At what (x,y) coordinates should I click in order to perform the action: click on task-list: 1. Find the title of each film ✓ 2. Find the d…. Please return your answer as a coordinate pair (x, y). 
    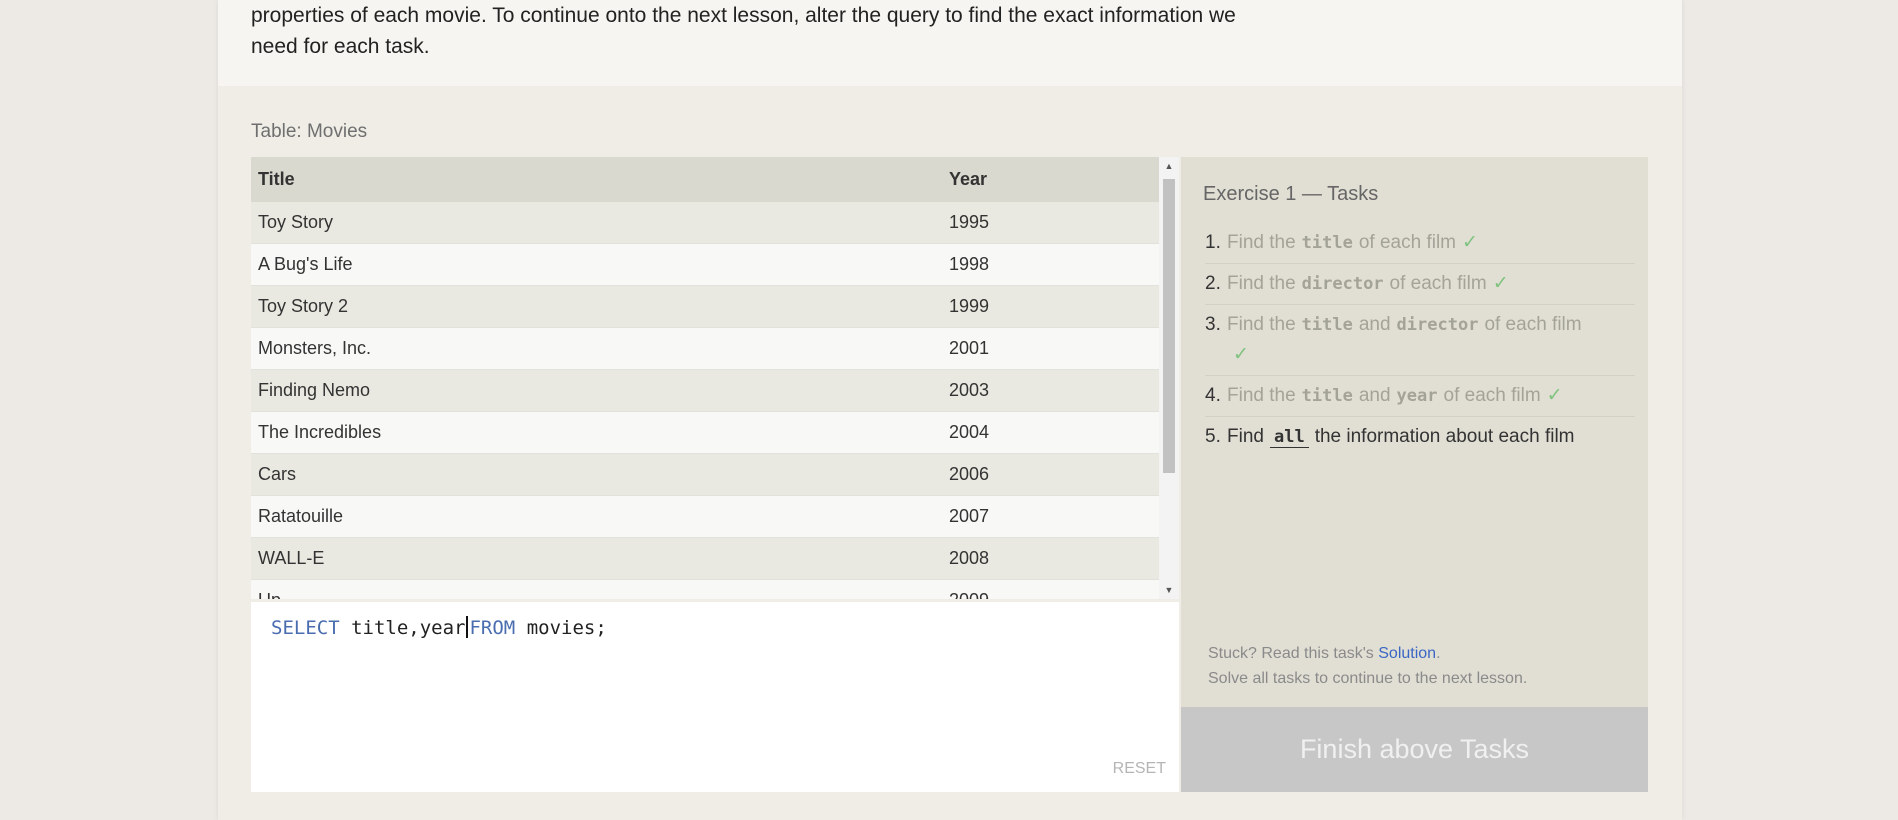
    Looking at the image, I should click on (1420, 340).